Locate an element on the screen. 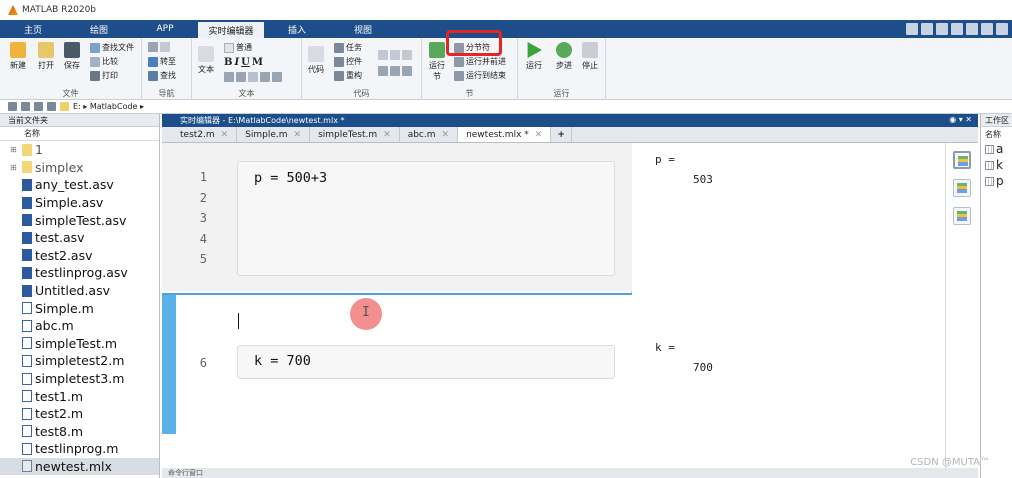  print-button: 打印 is located at coordinates (104, 75).